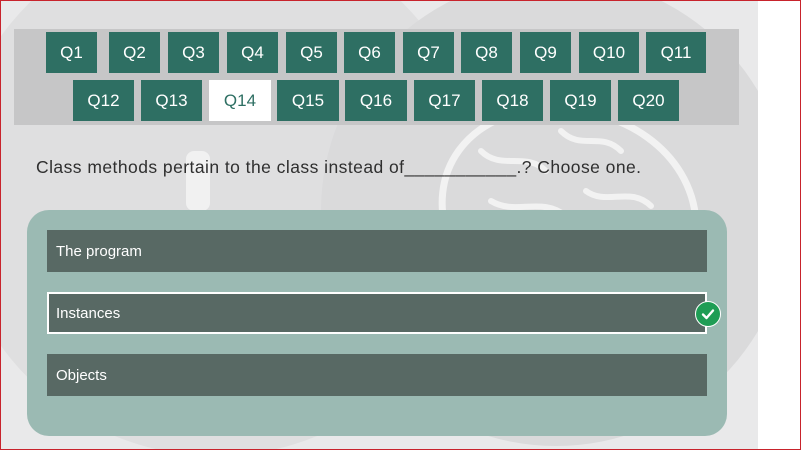 The width and height of the screenshot is (801, 450). What do you see at coordinates (444, 100) in the screenshot?
I see `question-button-q17: Q17` at bounding box center [444, 100].